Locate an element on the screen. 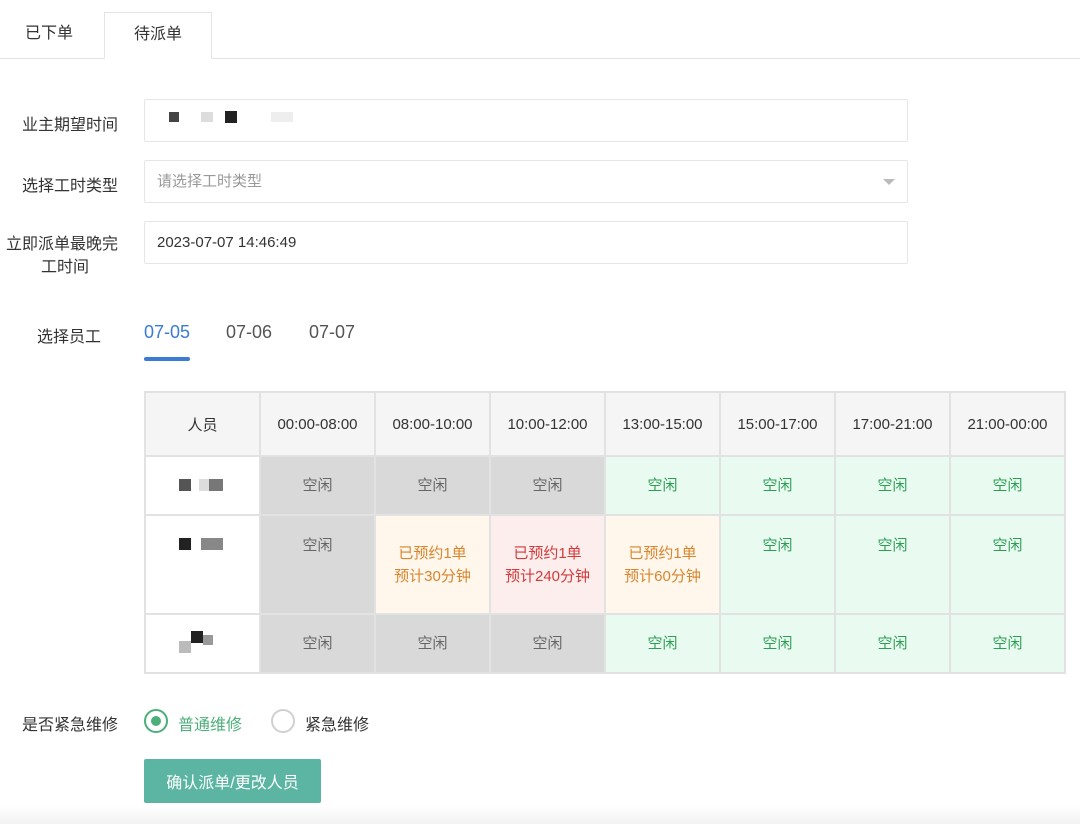 Image resolution: width=1080 pixels, height=824 pixels. latest-finish-input: 2023-07-07 14:46:49 is located at coordinates (526, 242).